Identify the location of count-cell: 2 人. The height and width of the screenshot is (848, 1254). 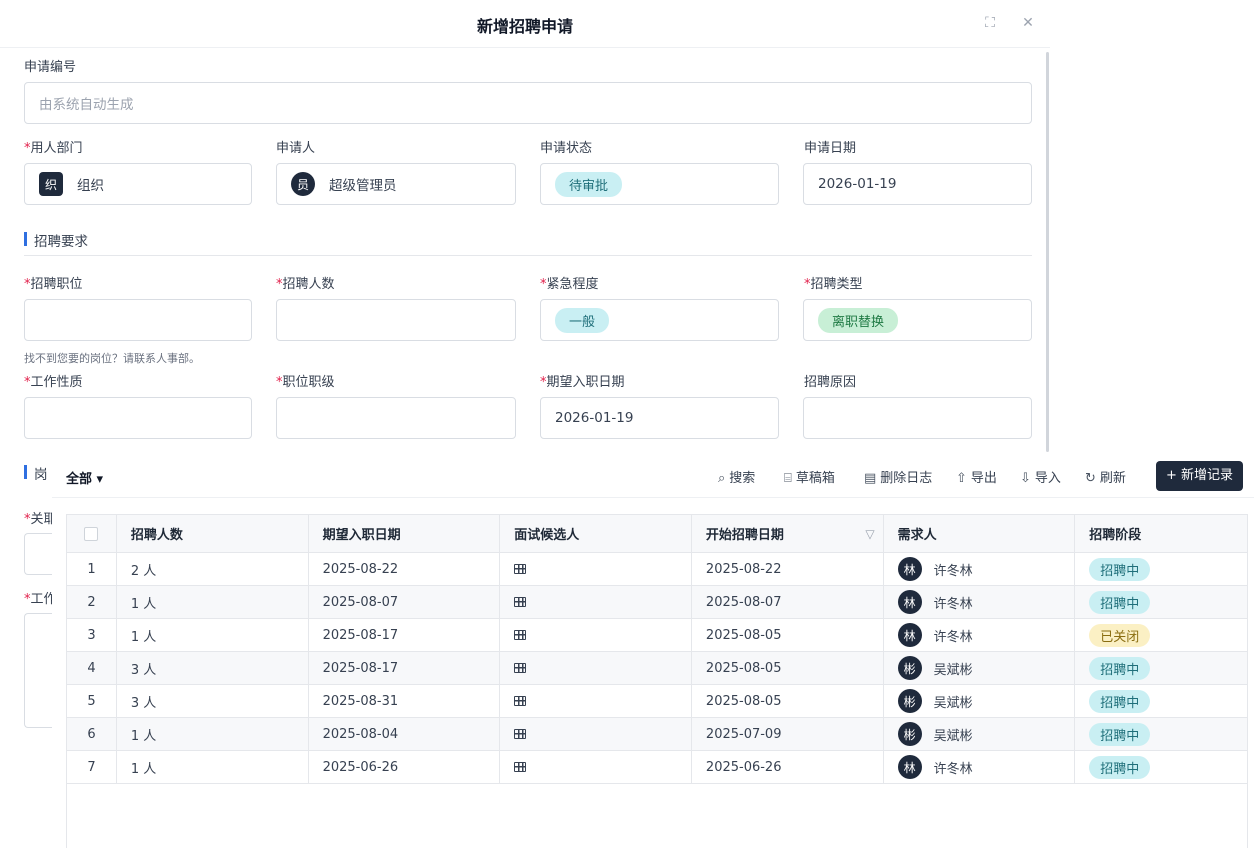
(213, 569).